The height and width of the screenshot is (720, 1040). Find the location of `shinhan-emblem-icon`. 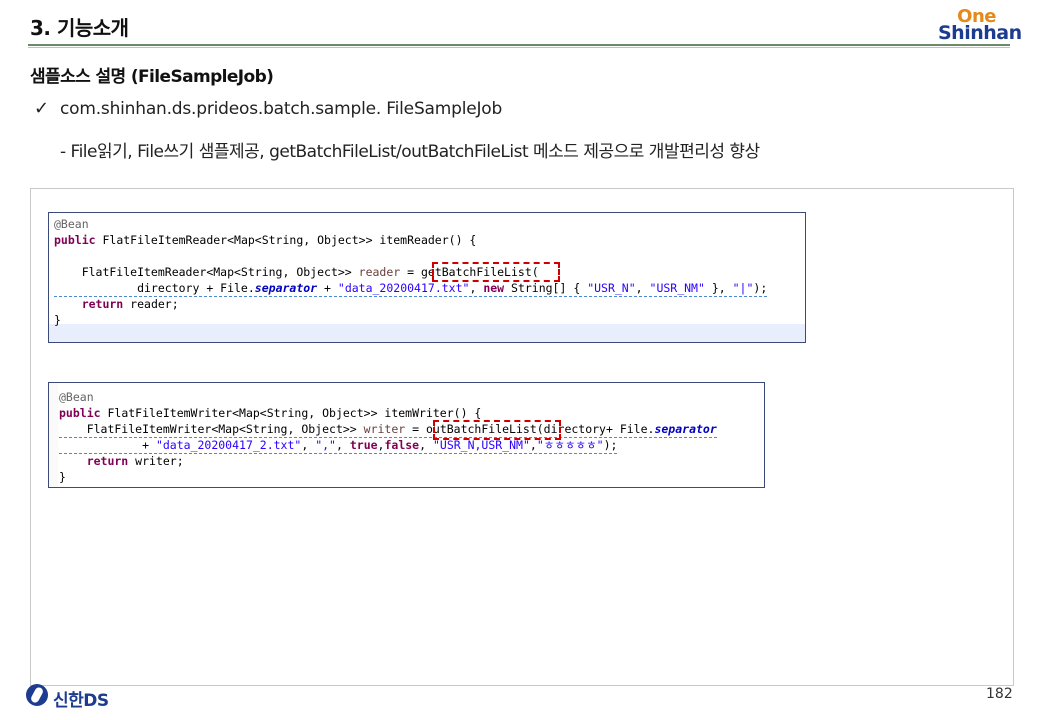

shinhan-emblem-icon is located at coordinates (37, 695).